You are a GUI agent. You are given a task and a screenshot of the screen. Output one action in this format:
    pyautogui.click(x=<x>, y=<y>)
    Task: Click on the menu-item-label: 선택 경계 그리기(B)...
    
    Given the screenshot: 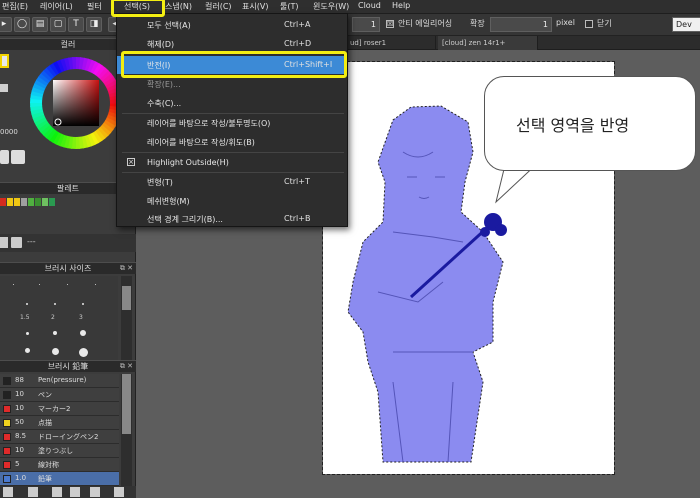 What is the action you would take?
    pyautogui.click(x=185, y=219)
    